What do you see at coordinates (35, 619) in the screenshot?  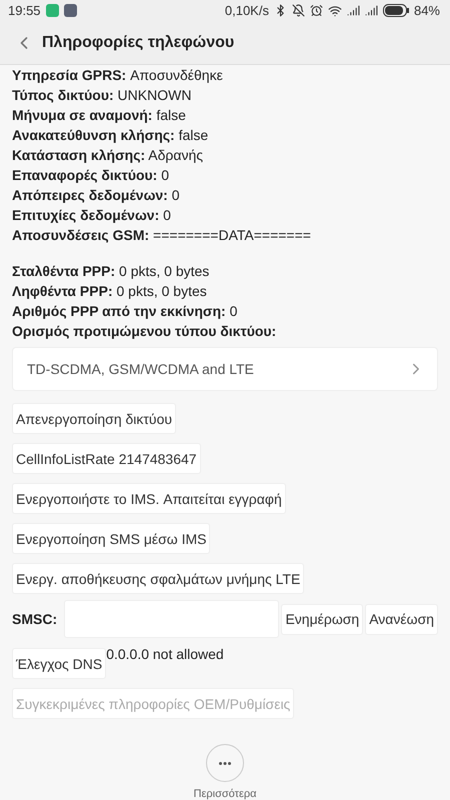 I see `smsc-label: SMSC:` at bounding box center [35, 619].